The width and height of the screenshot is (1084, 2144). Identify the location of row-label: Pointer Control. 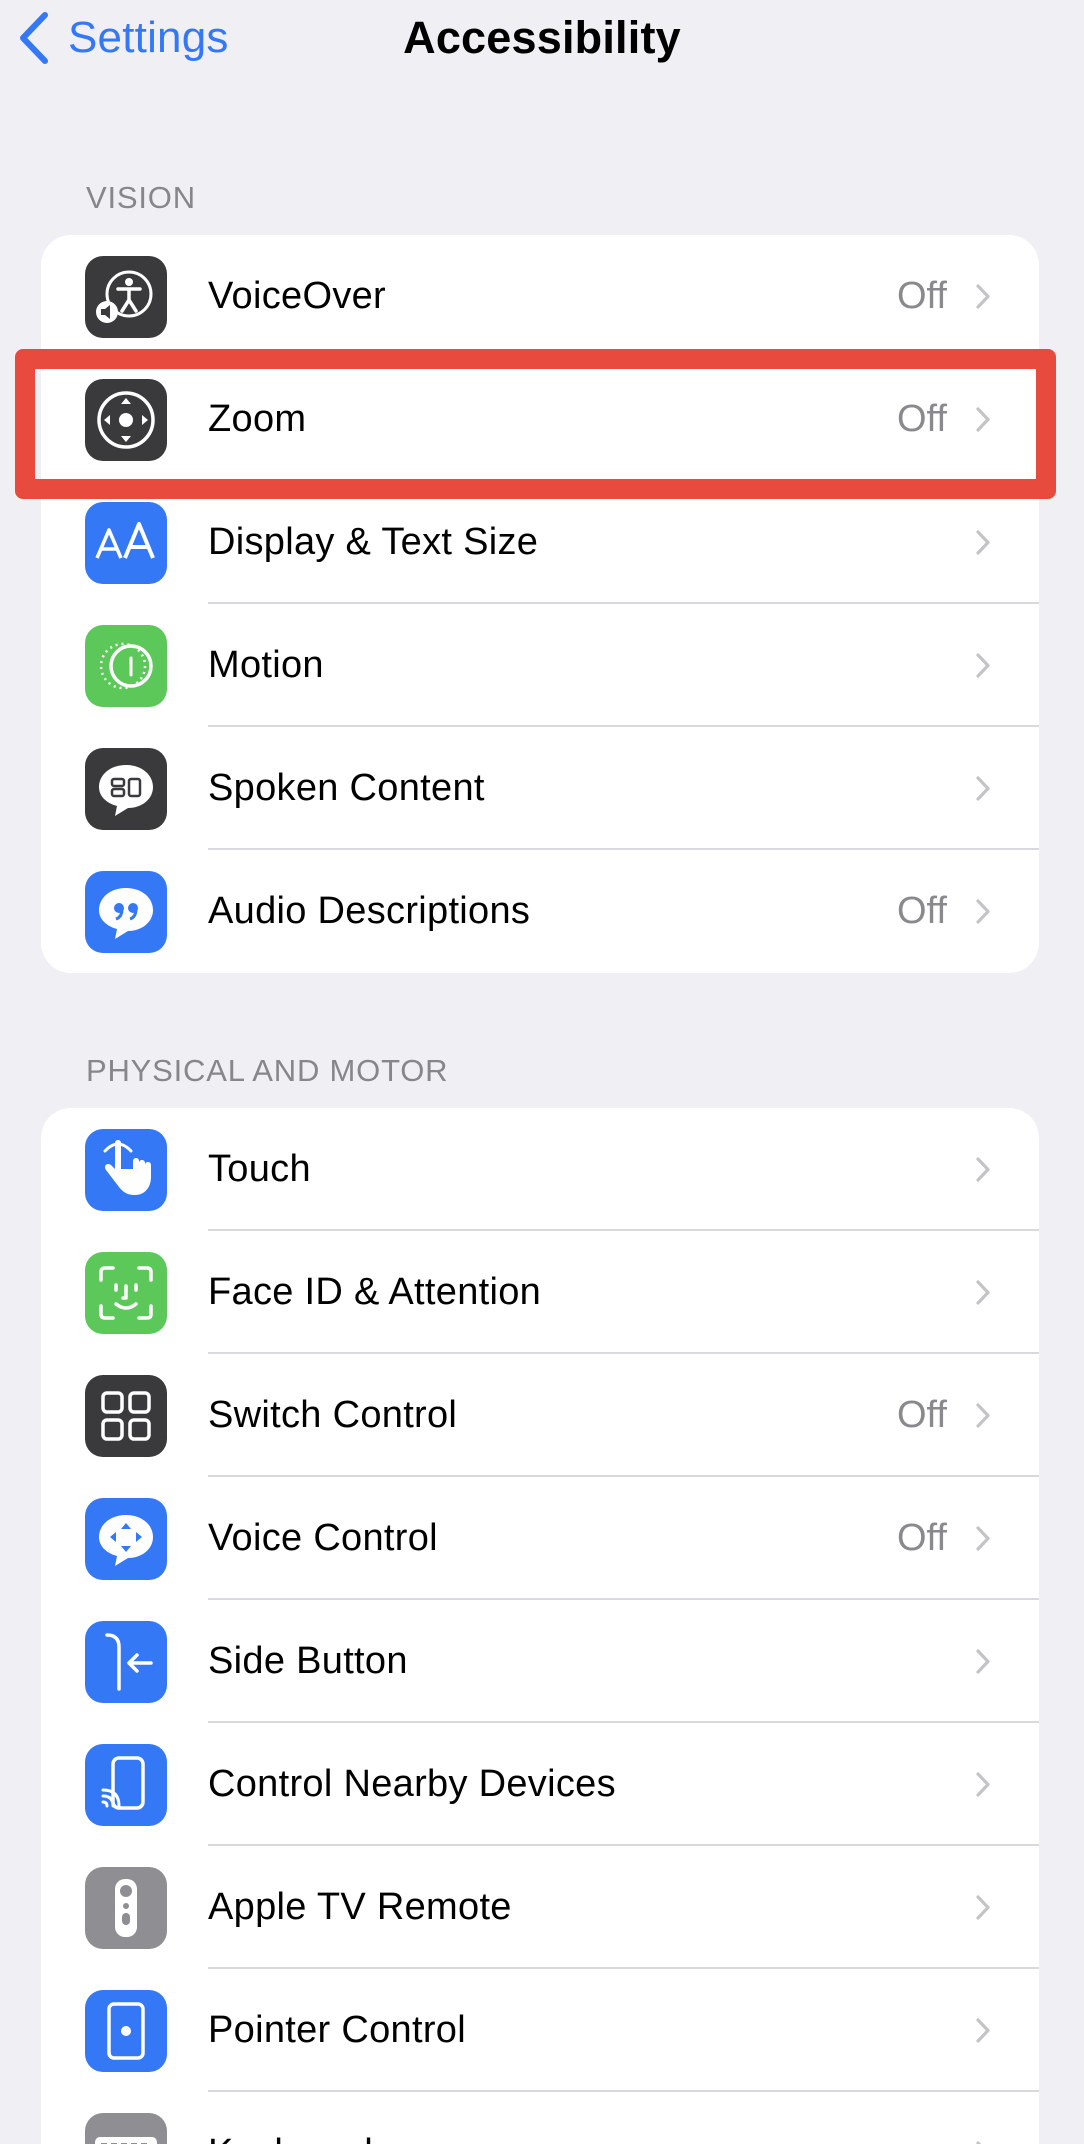
(337, 2030).